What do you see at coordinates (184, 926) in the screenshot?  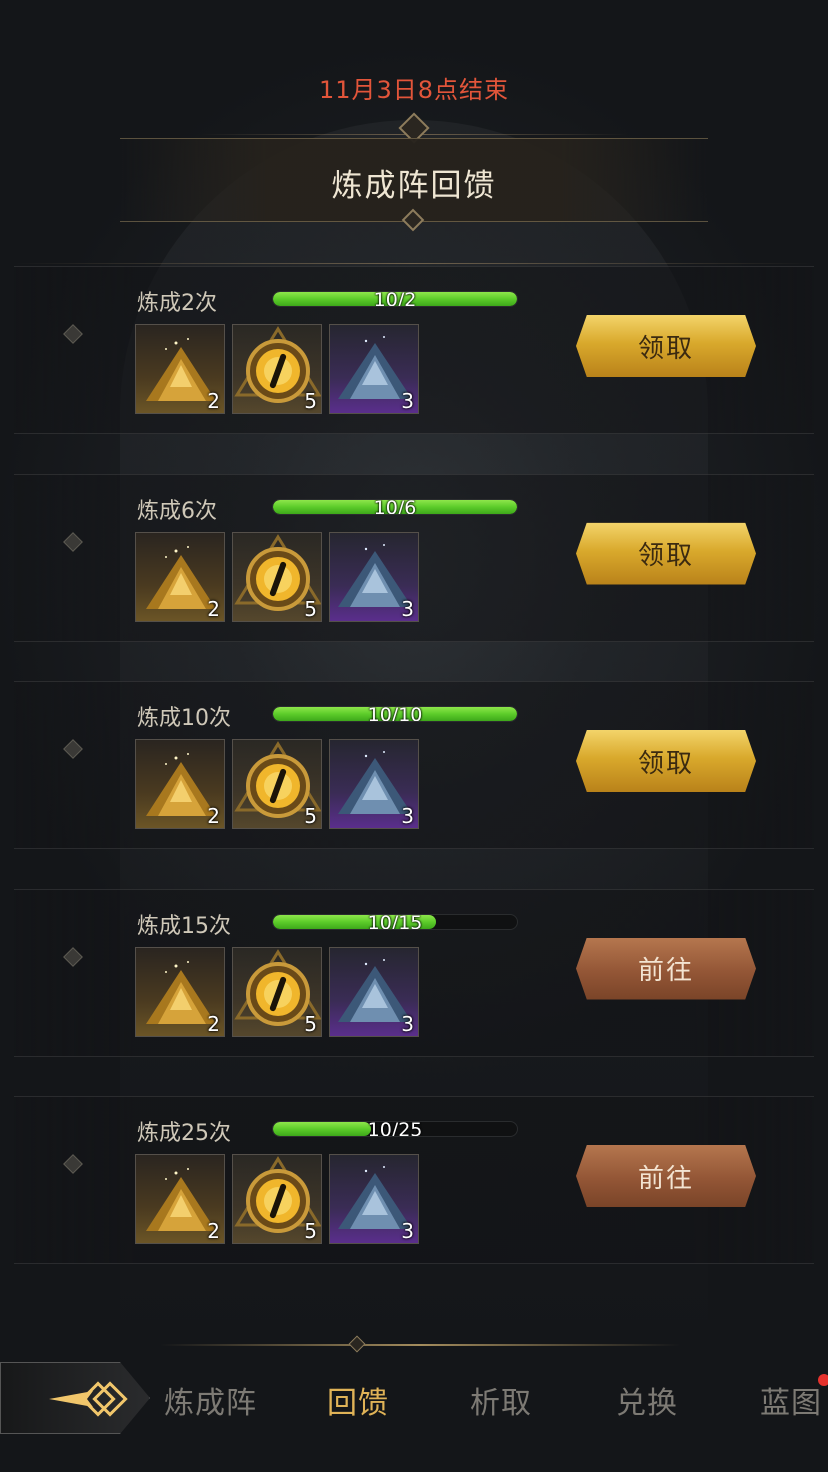 I see `milestone-label: 炼成15次` at bounding box center [184, 926].